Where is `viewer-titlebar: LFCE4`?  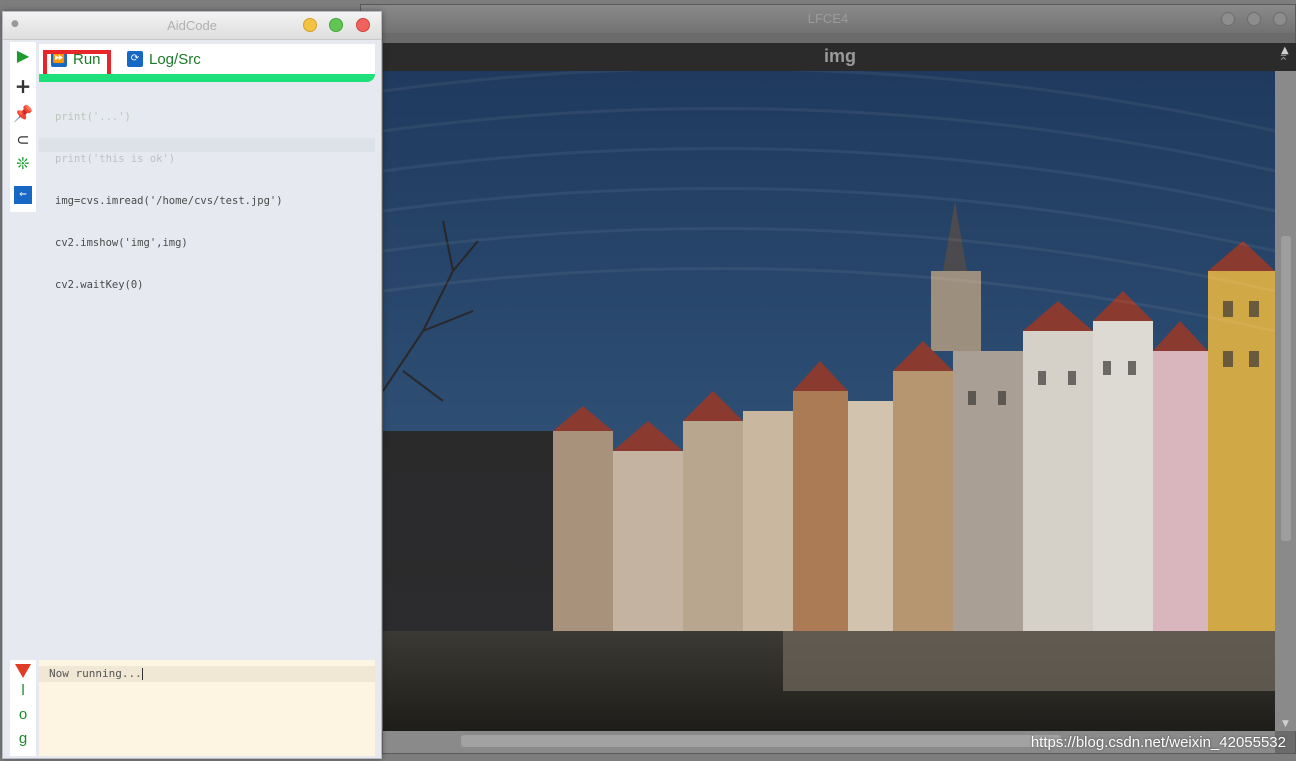 viewer-titlebar: LFCE4 is located at coordinates (828, 19).